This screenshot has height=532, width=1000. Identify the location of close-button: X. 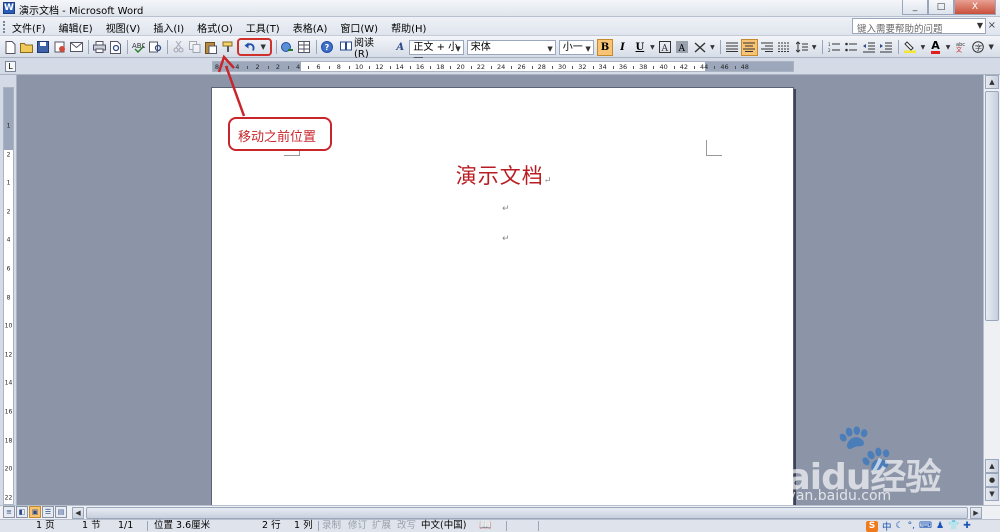
(975, 7).